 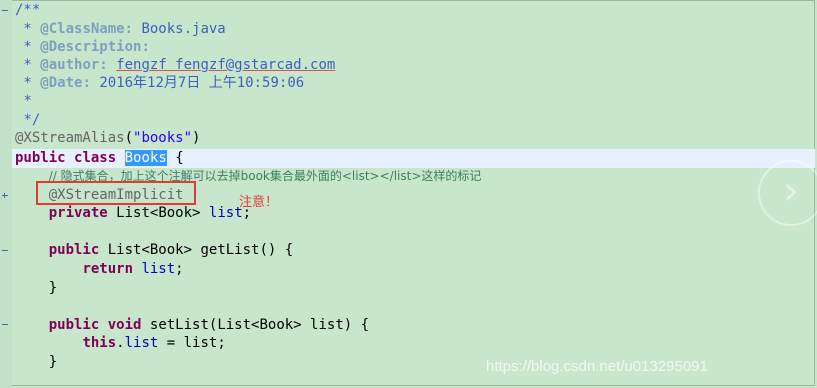 I want to click on editor-gutter, so click(x=6, y=194).